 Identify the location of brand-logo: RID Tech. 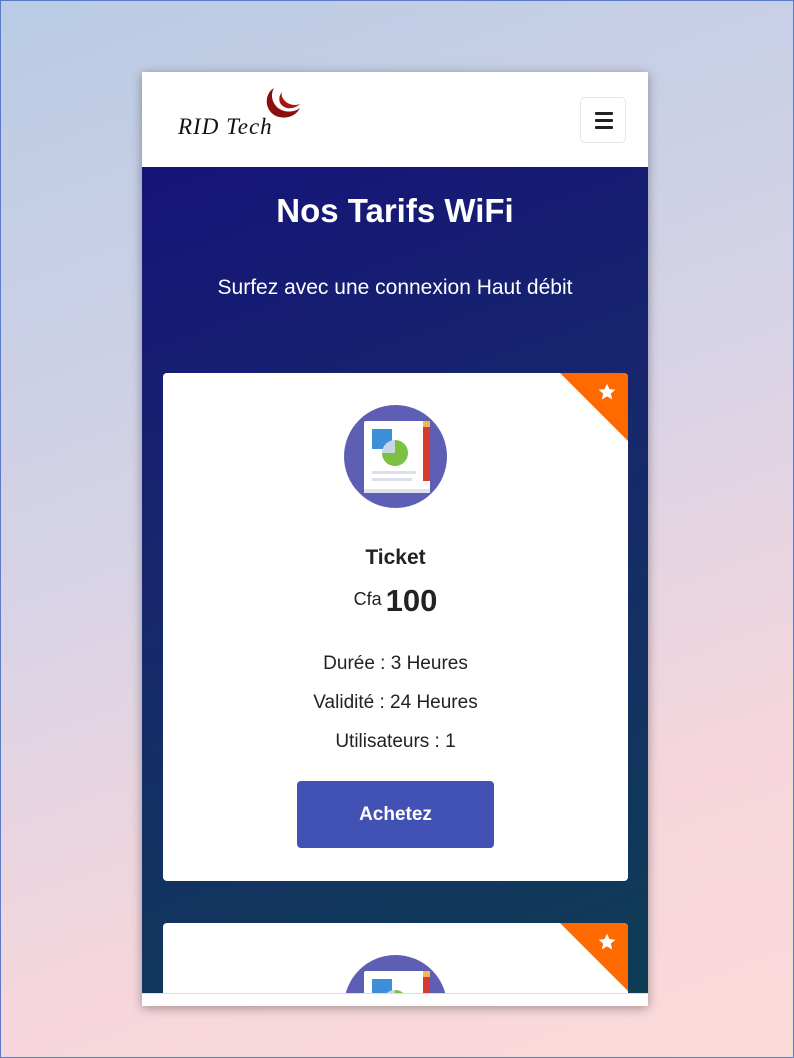
(243, 116).